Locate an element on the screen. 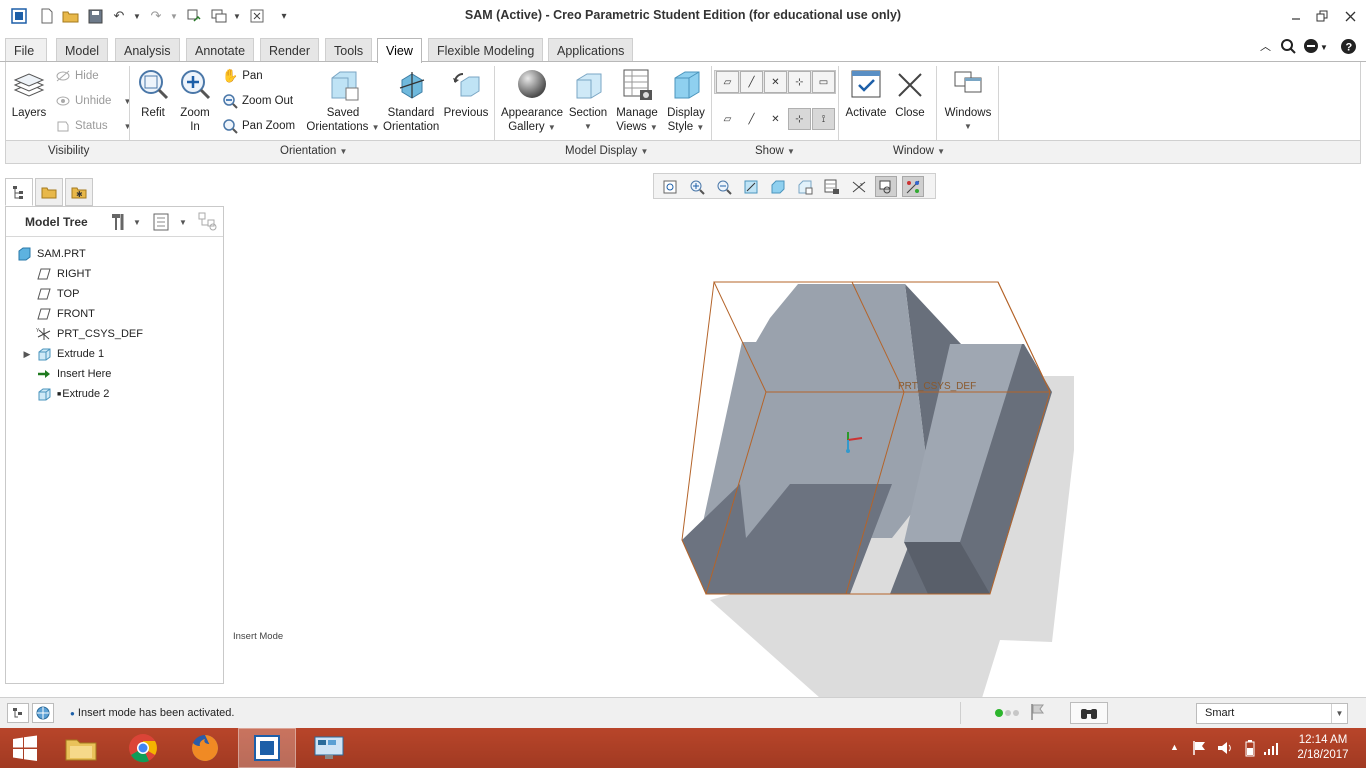 Image resolution: width=1366 pixels, height=768 pixels. clock-time: 12:14 AM is located at coordinates (1323, 740).